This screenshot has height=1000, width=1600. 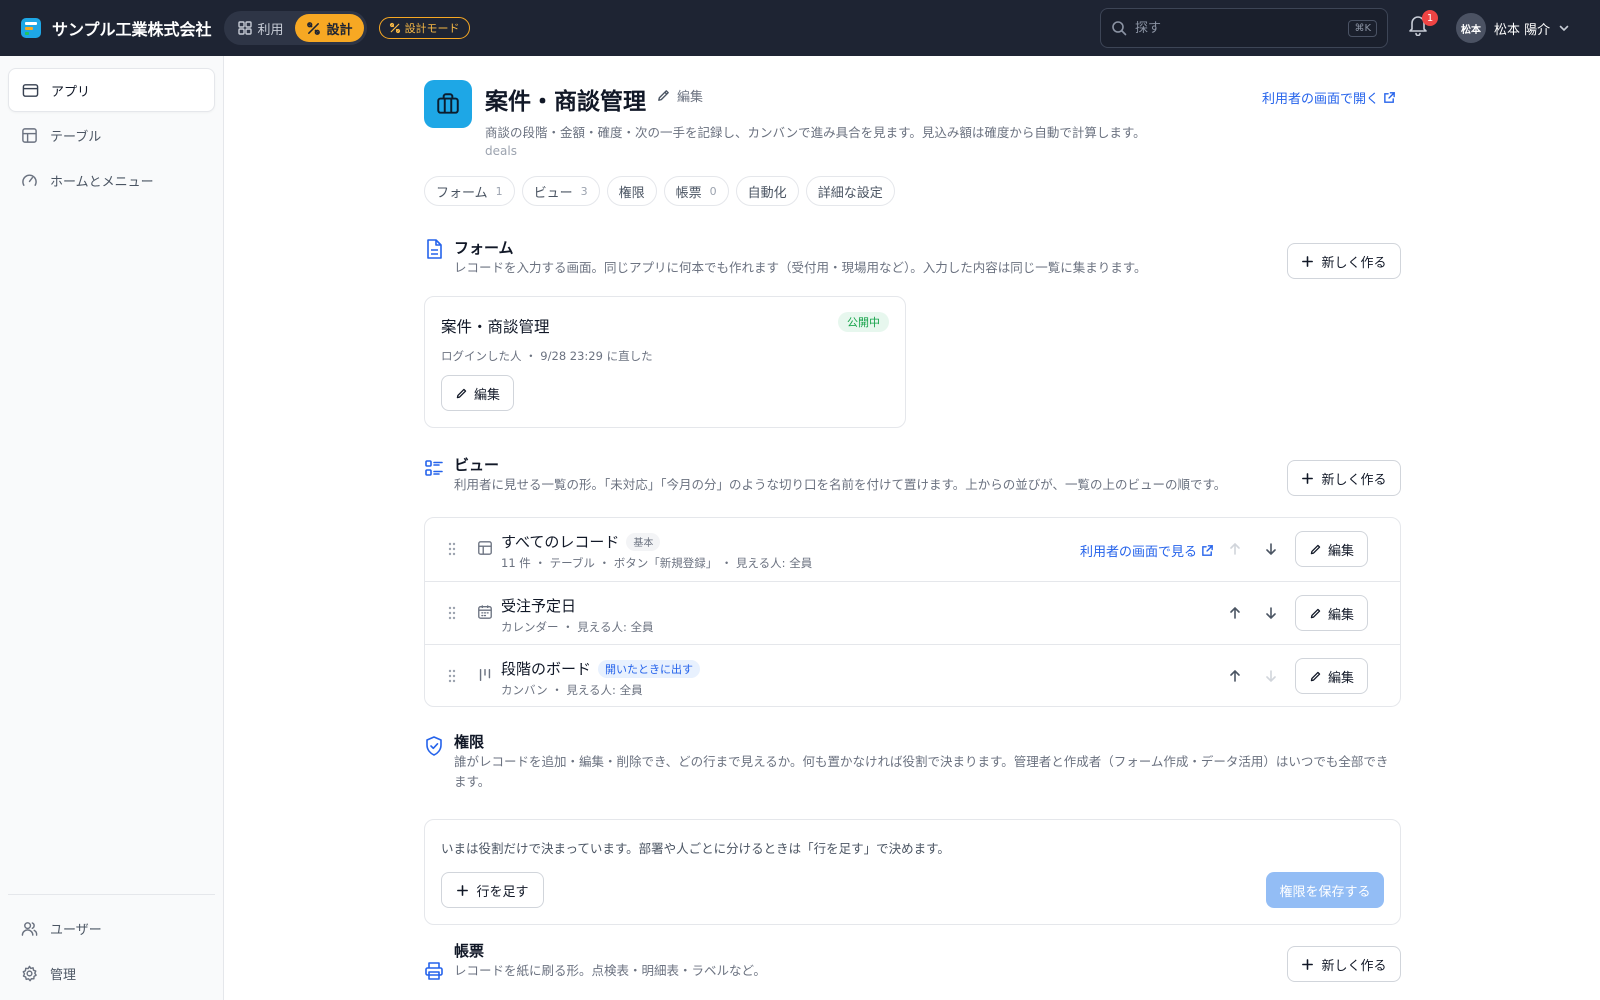 I want to click on design-mode-label: 設計モード, so click(x=432, y=28).